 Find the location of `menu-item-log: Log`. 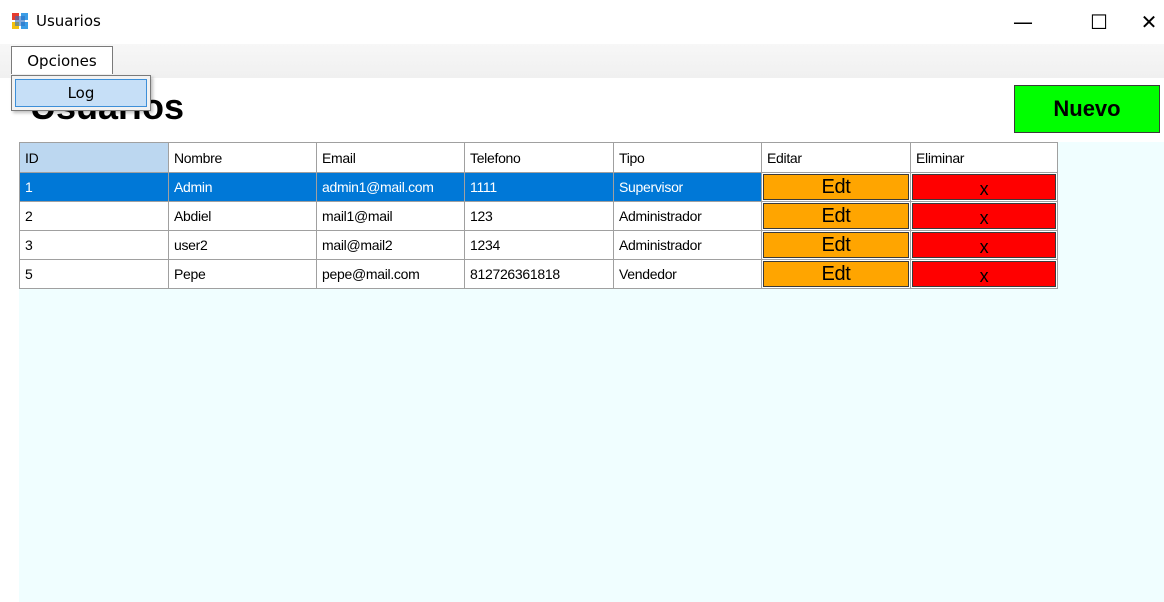

menu-item-log: Log is located at coordinates (81, 93).